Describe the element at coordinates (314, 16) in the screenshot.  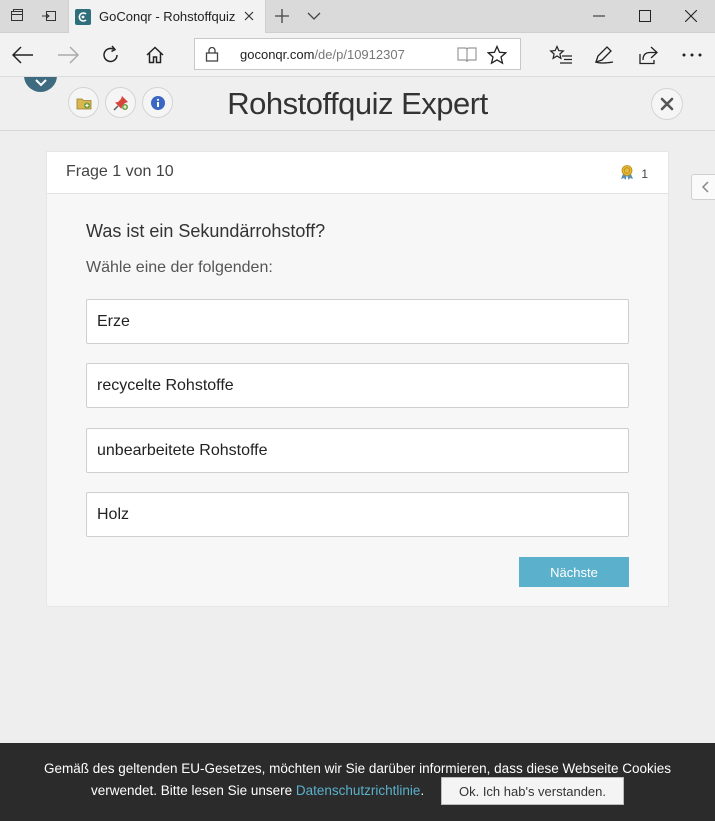
I see `chevron-down-icon` at that location.